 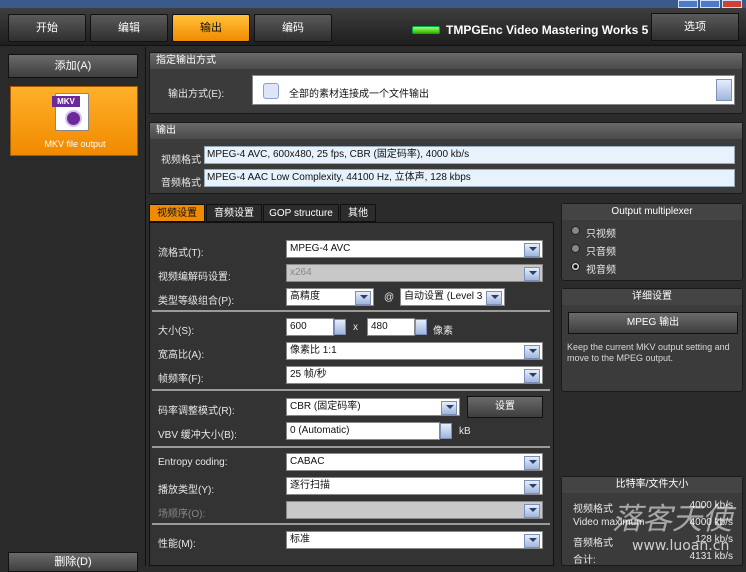 I want to click on output-summary-header: 输出, so click(x=446, y=131).